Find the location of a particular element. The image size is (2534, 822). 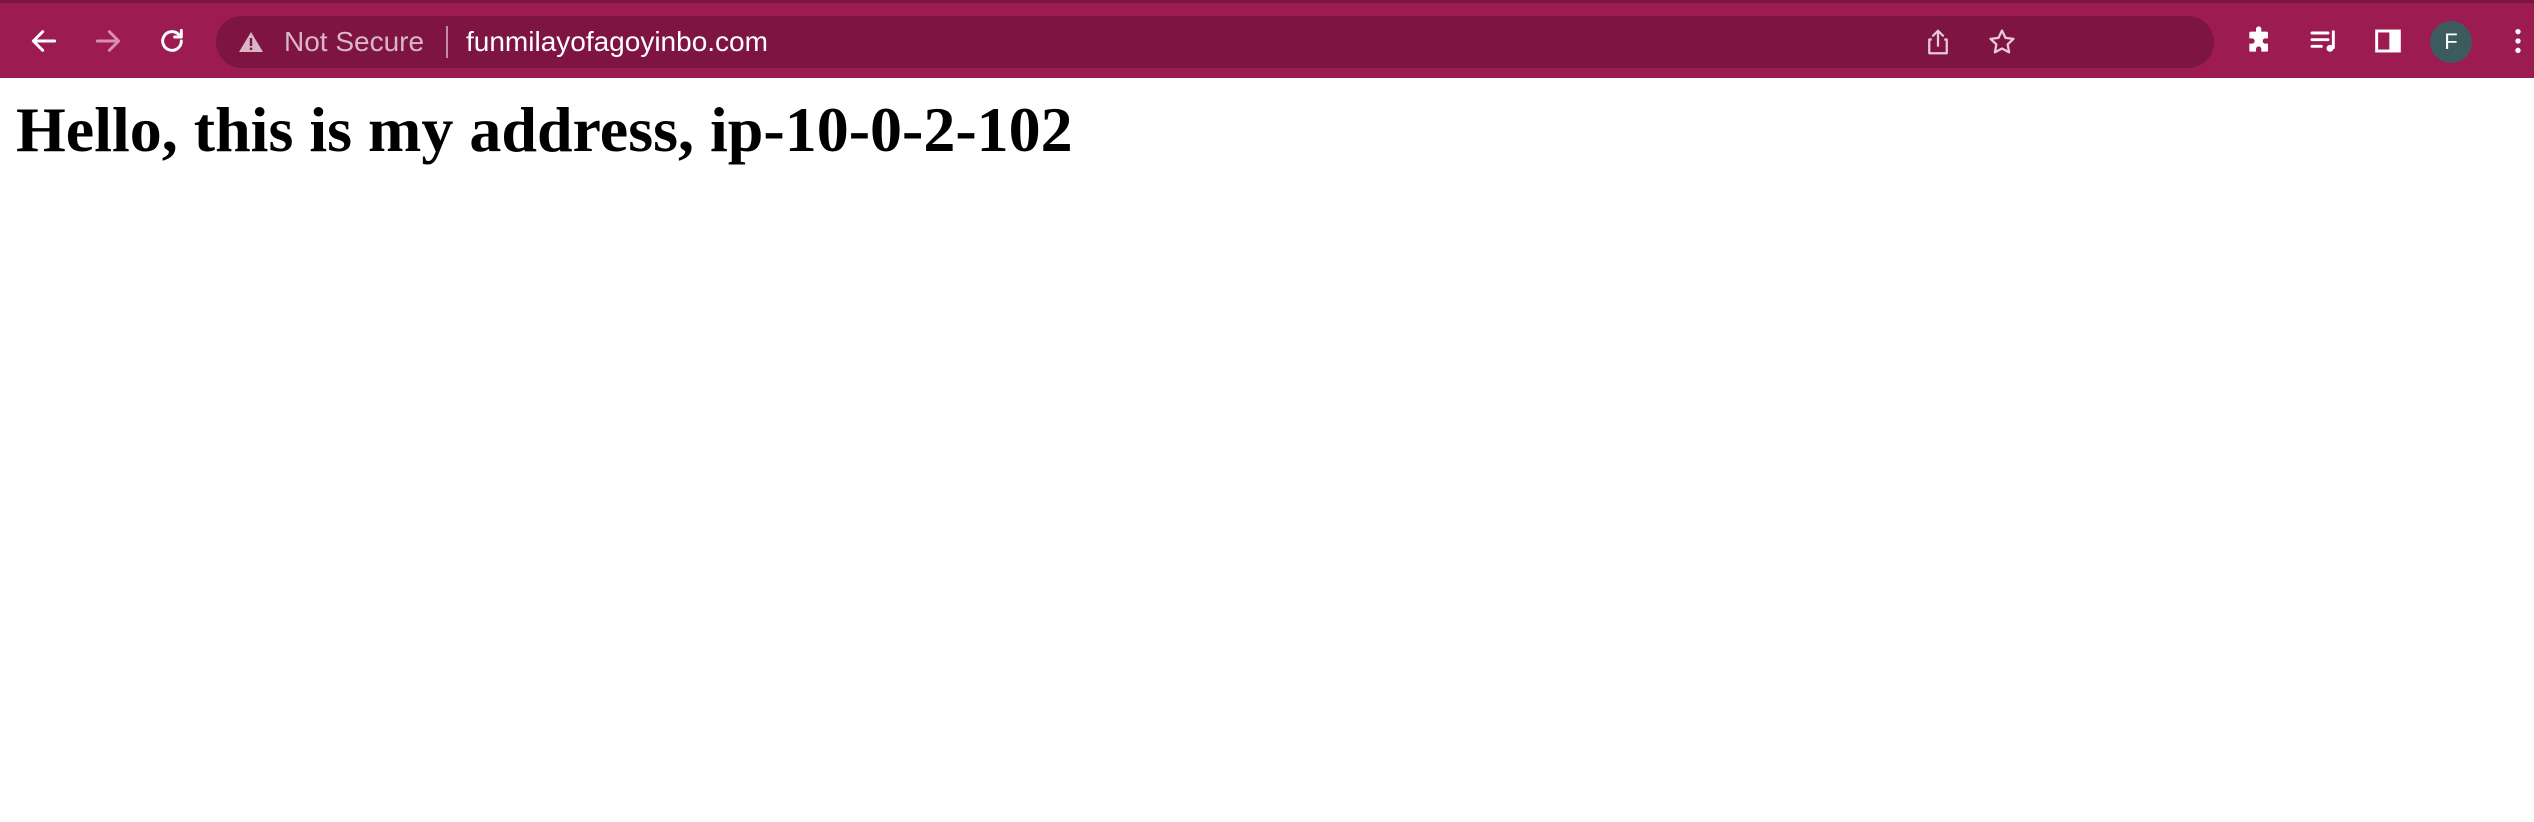

warning-icon is located at coordinates (251, 42).